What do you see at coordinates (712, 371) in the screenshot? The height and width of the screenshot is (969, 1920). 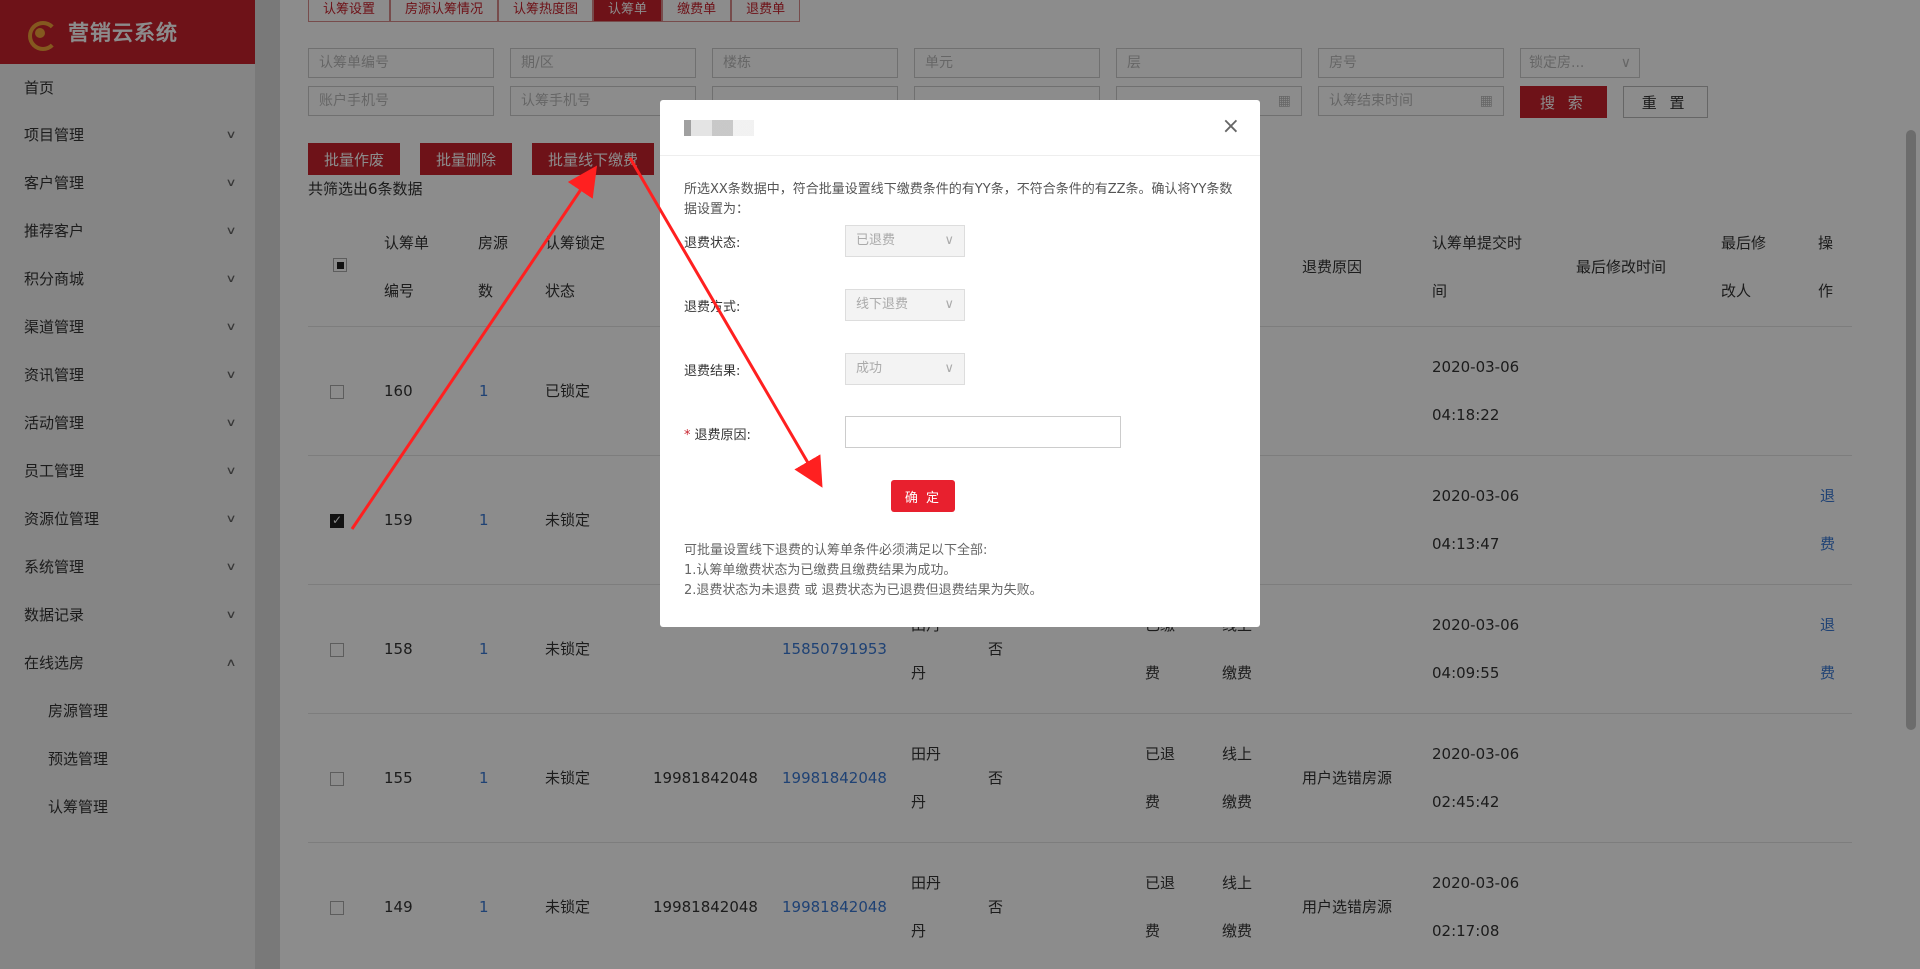 I see `refund-result-label: 退费结果:` at bounding box center [712, 371].